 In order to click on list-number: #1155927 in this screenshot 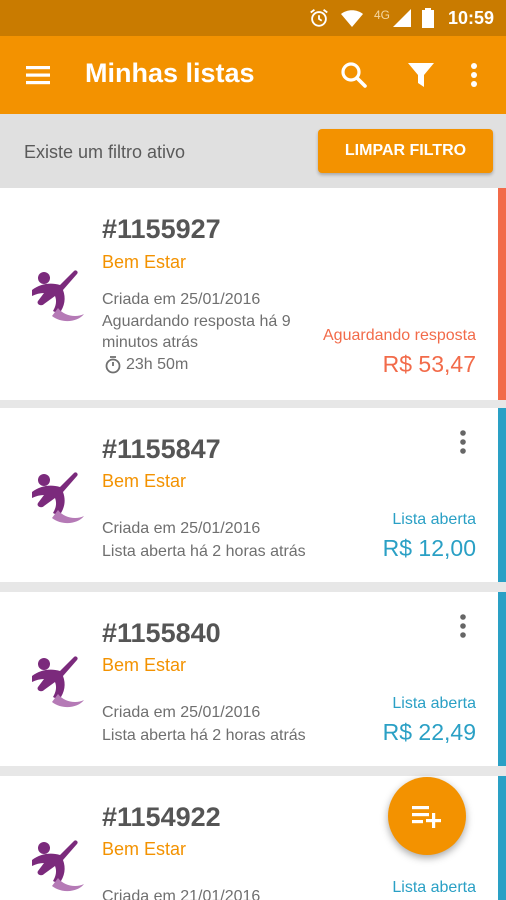, I will do `click(161, 229)`.